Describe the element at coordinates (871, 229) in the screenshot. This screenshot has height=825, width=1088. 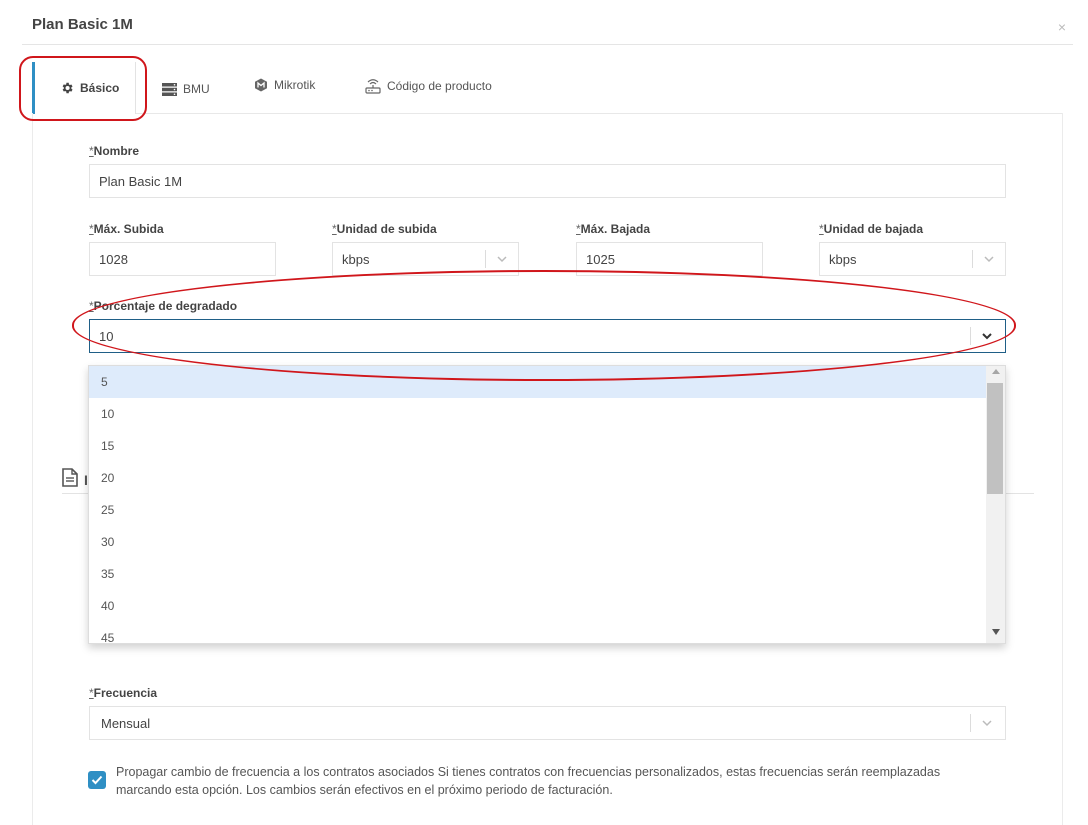
I see `unidad-bajada-label: *Unidad de bajada` at that location.